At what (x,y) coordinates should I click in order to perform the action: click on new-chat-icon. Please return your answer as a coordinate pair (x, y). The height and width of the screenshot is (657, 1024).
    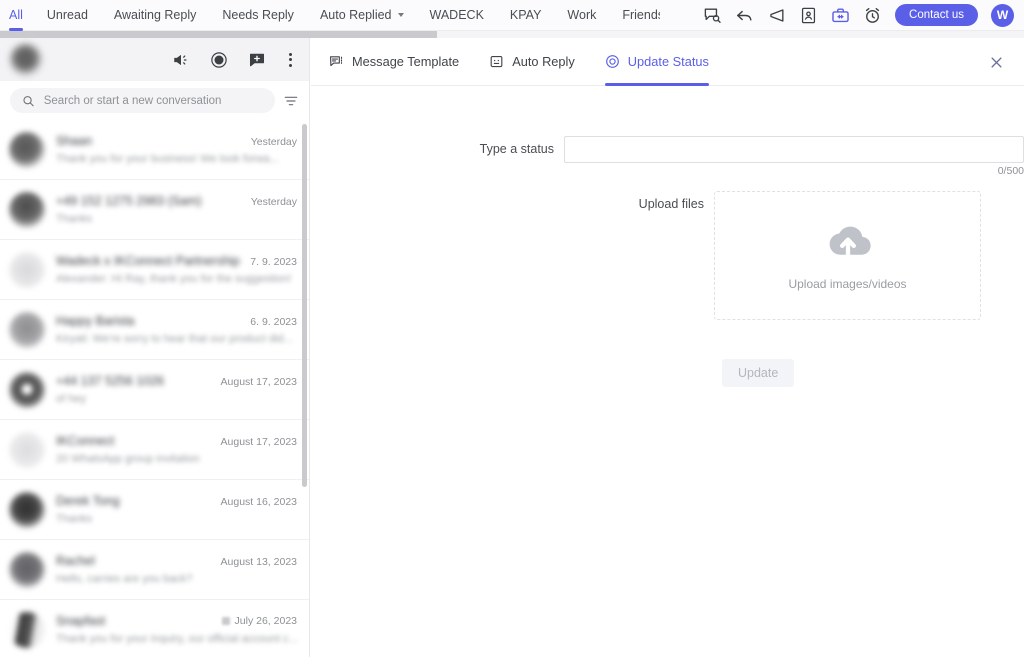
    Looking at the image, I should click on (257, 60).